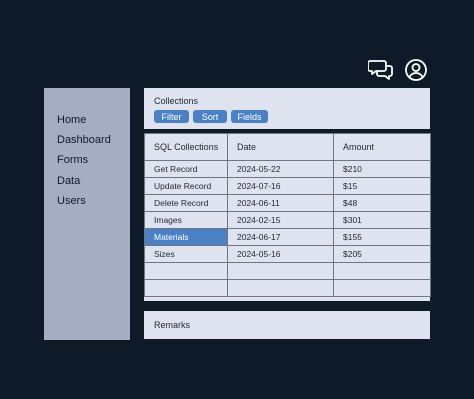 The image size is (474, 399). Describe the element at coordinates (280, 169) in the screenshot. I see `table-cell: 2024-05-22` at that location.